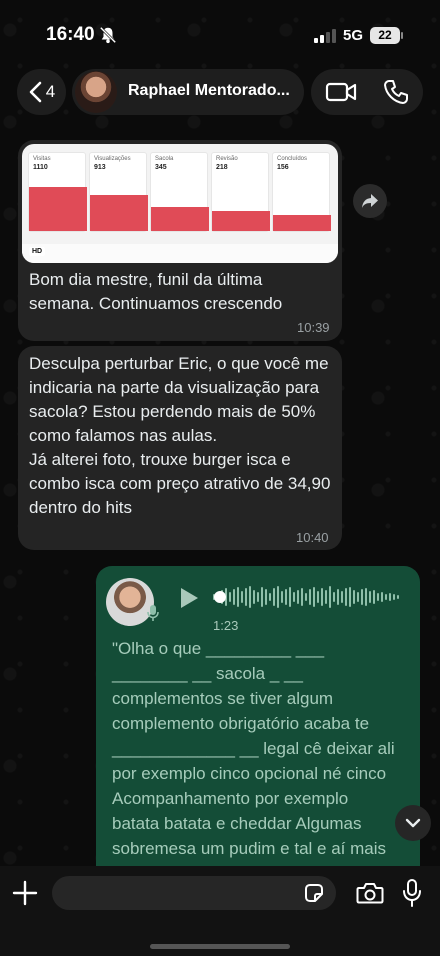 Image resolution: width=440 pixels, height=956 pixels. What do you see at coordinates (367, 92) in the screenshot?
I see `call-actions` at bounding box center [367, 92].